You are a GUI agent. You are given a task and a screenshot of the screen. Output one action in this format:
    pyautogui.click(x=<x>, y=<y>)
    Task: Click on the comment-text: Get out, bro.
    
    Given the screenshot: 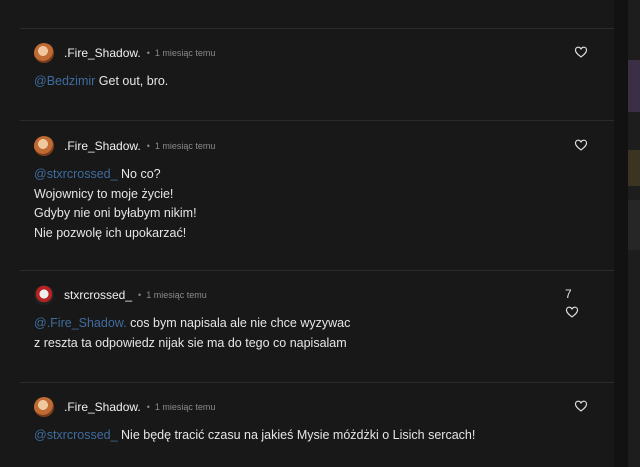 What is the action you would take?
    pyautogui.click(x=133, y=81)
    